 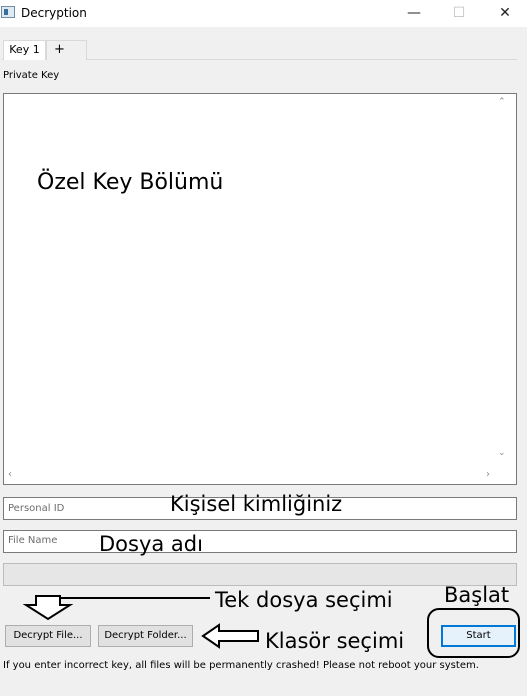 I want to click on private-key-label: Private Key, so click(x=31, y=75).